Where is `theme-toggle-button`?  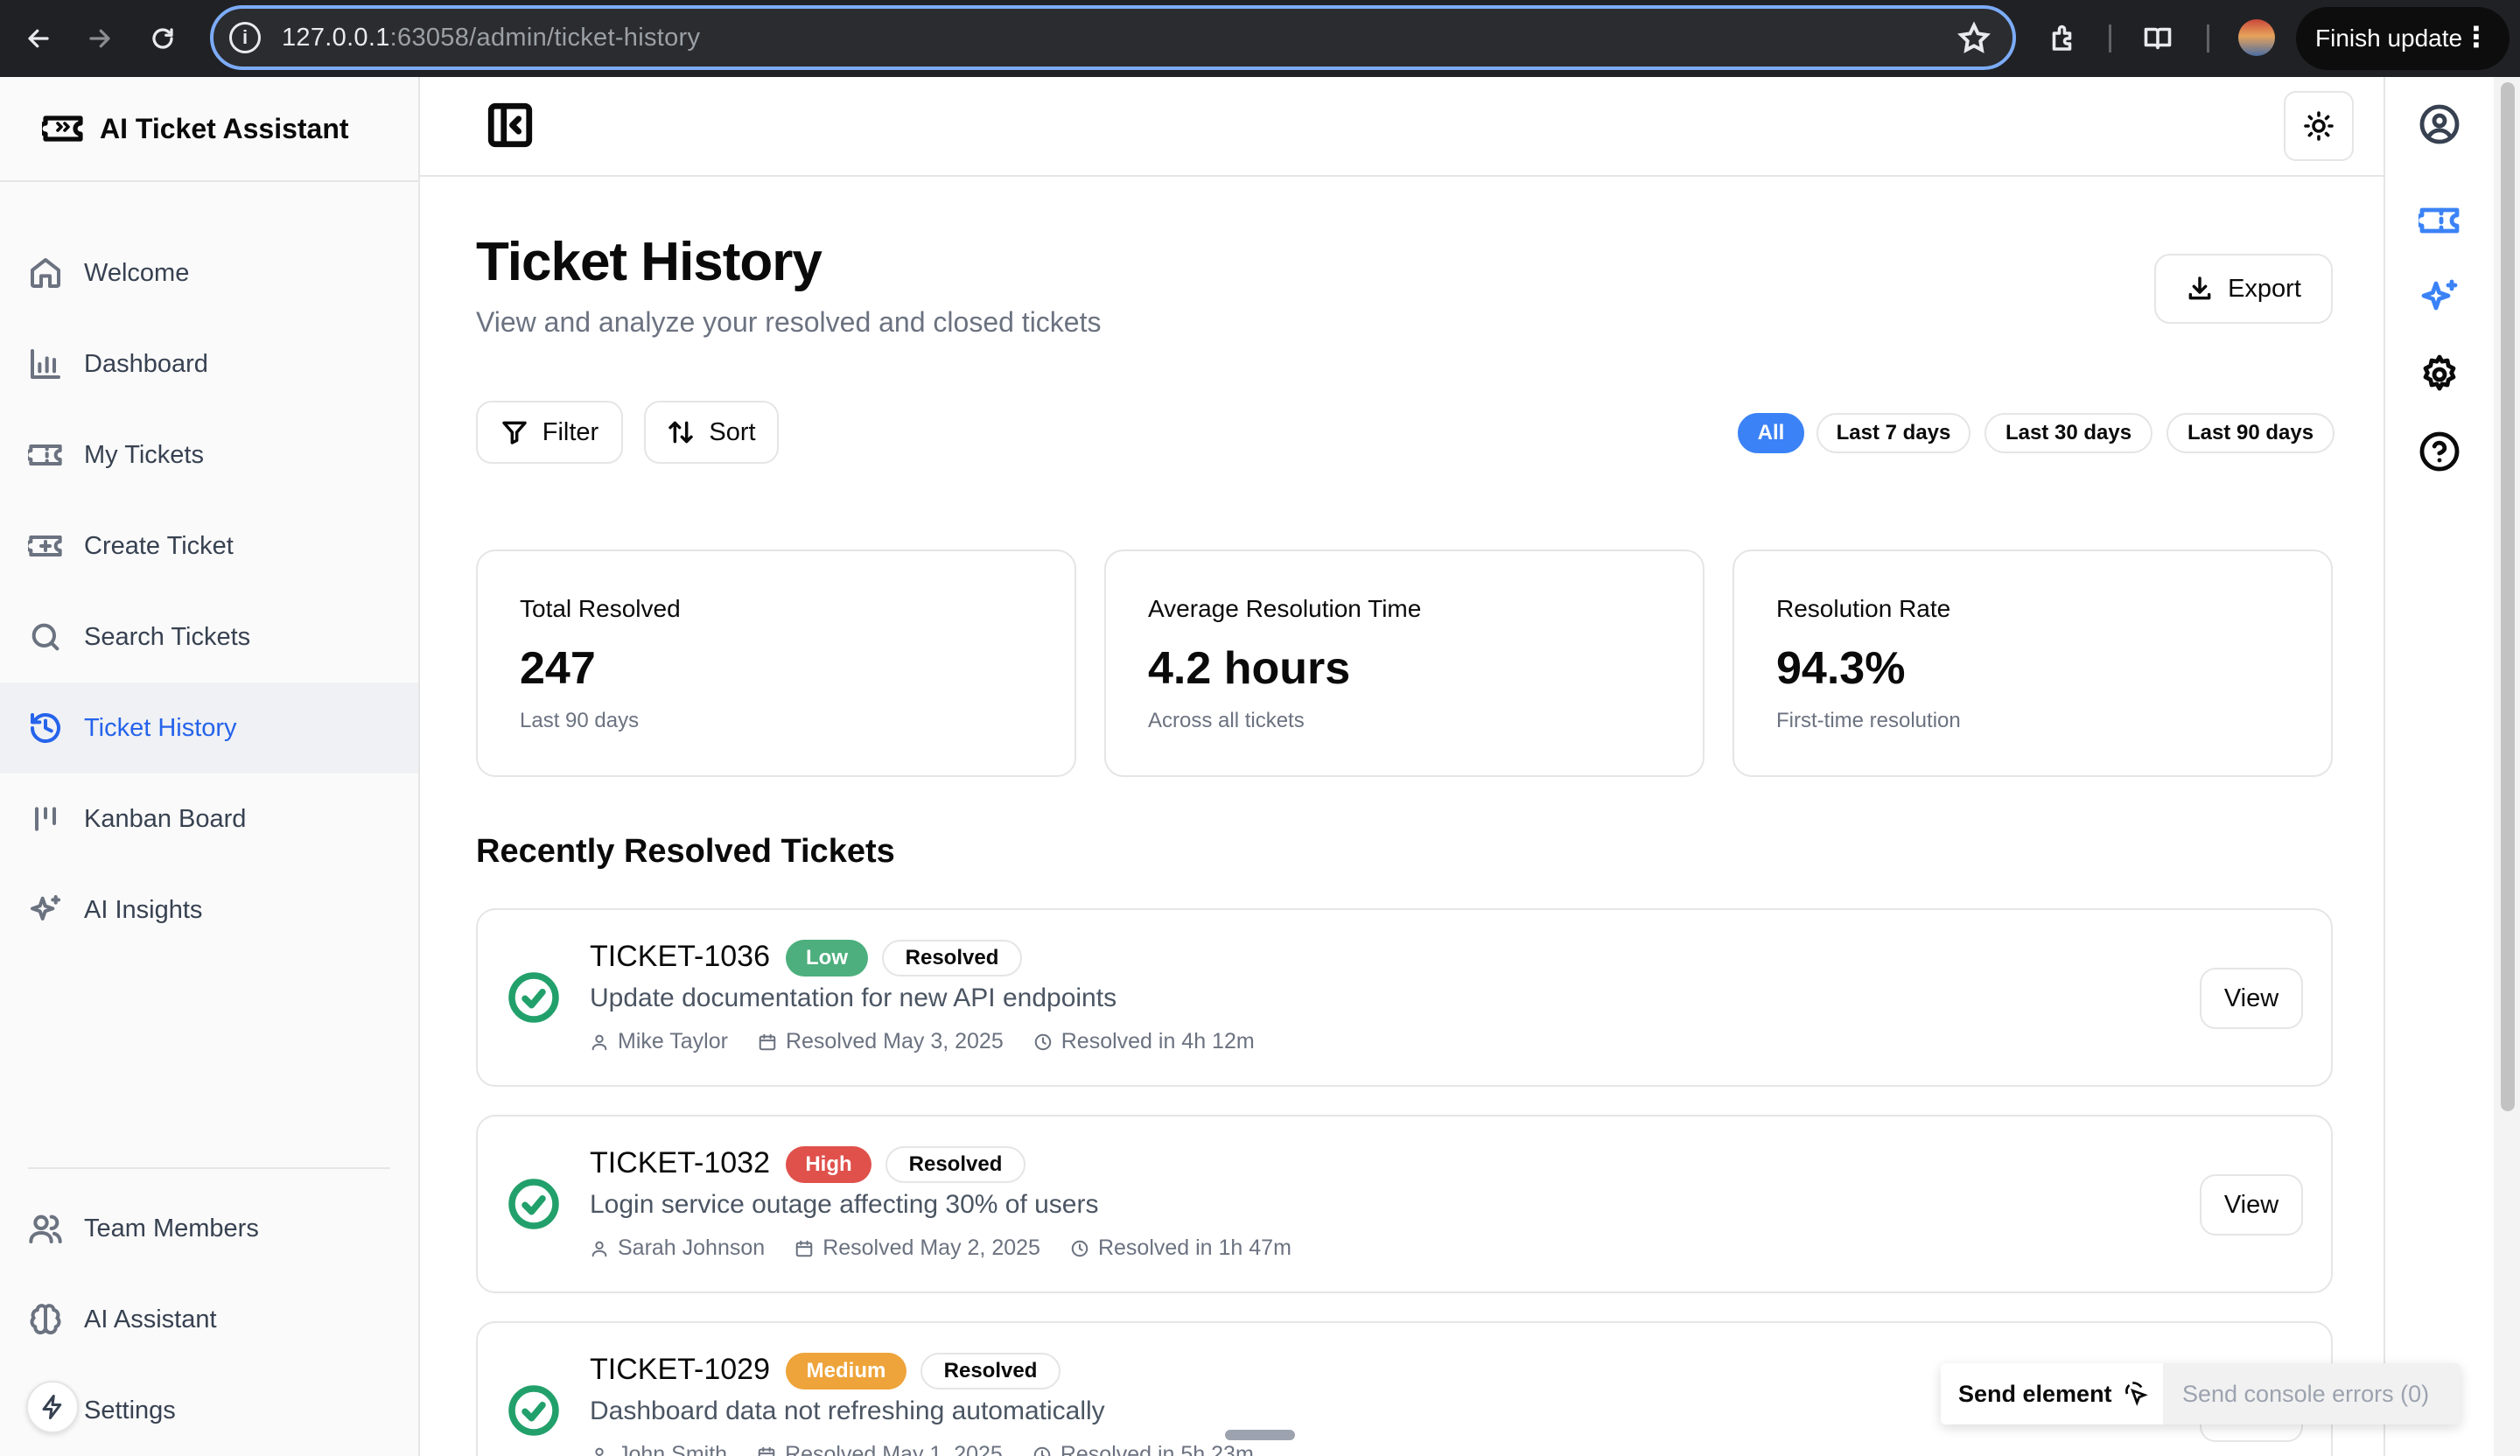
theme-toggle-button is located at coordinates (2319, 126).